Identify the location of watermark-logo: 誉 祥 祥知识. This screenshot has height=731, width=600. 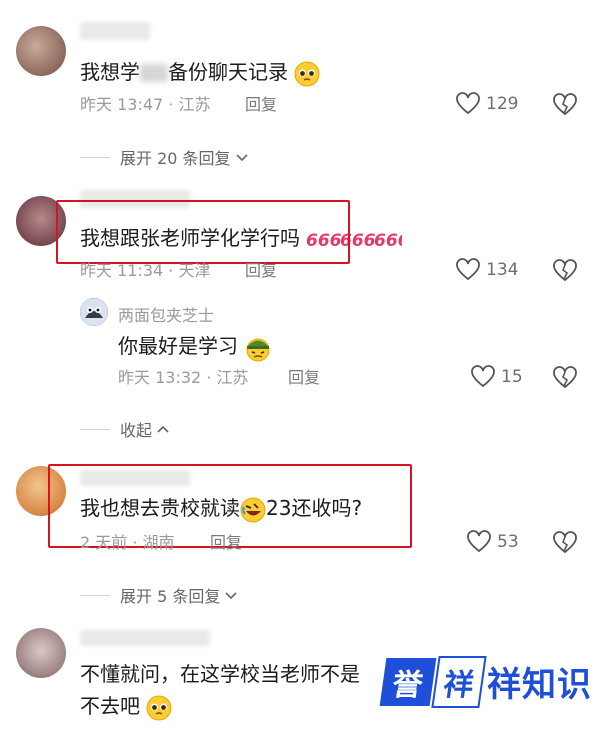
(485, 681).